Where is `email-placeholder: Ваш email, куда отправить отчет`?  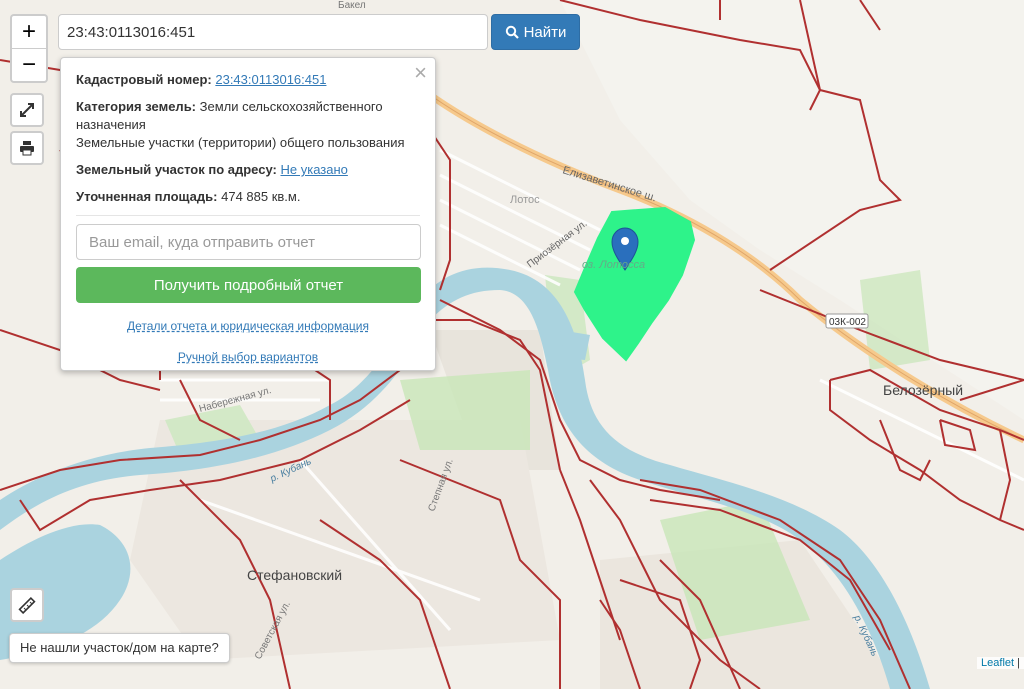
email-placeholder: Ваш email, куда отправить отчет is located at coordinates (202, 242).